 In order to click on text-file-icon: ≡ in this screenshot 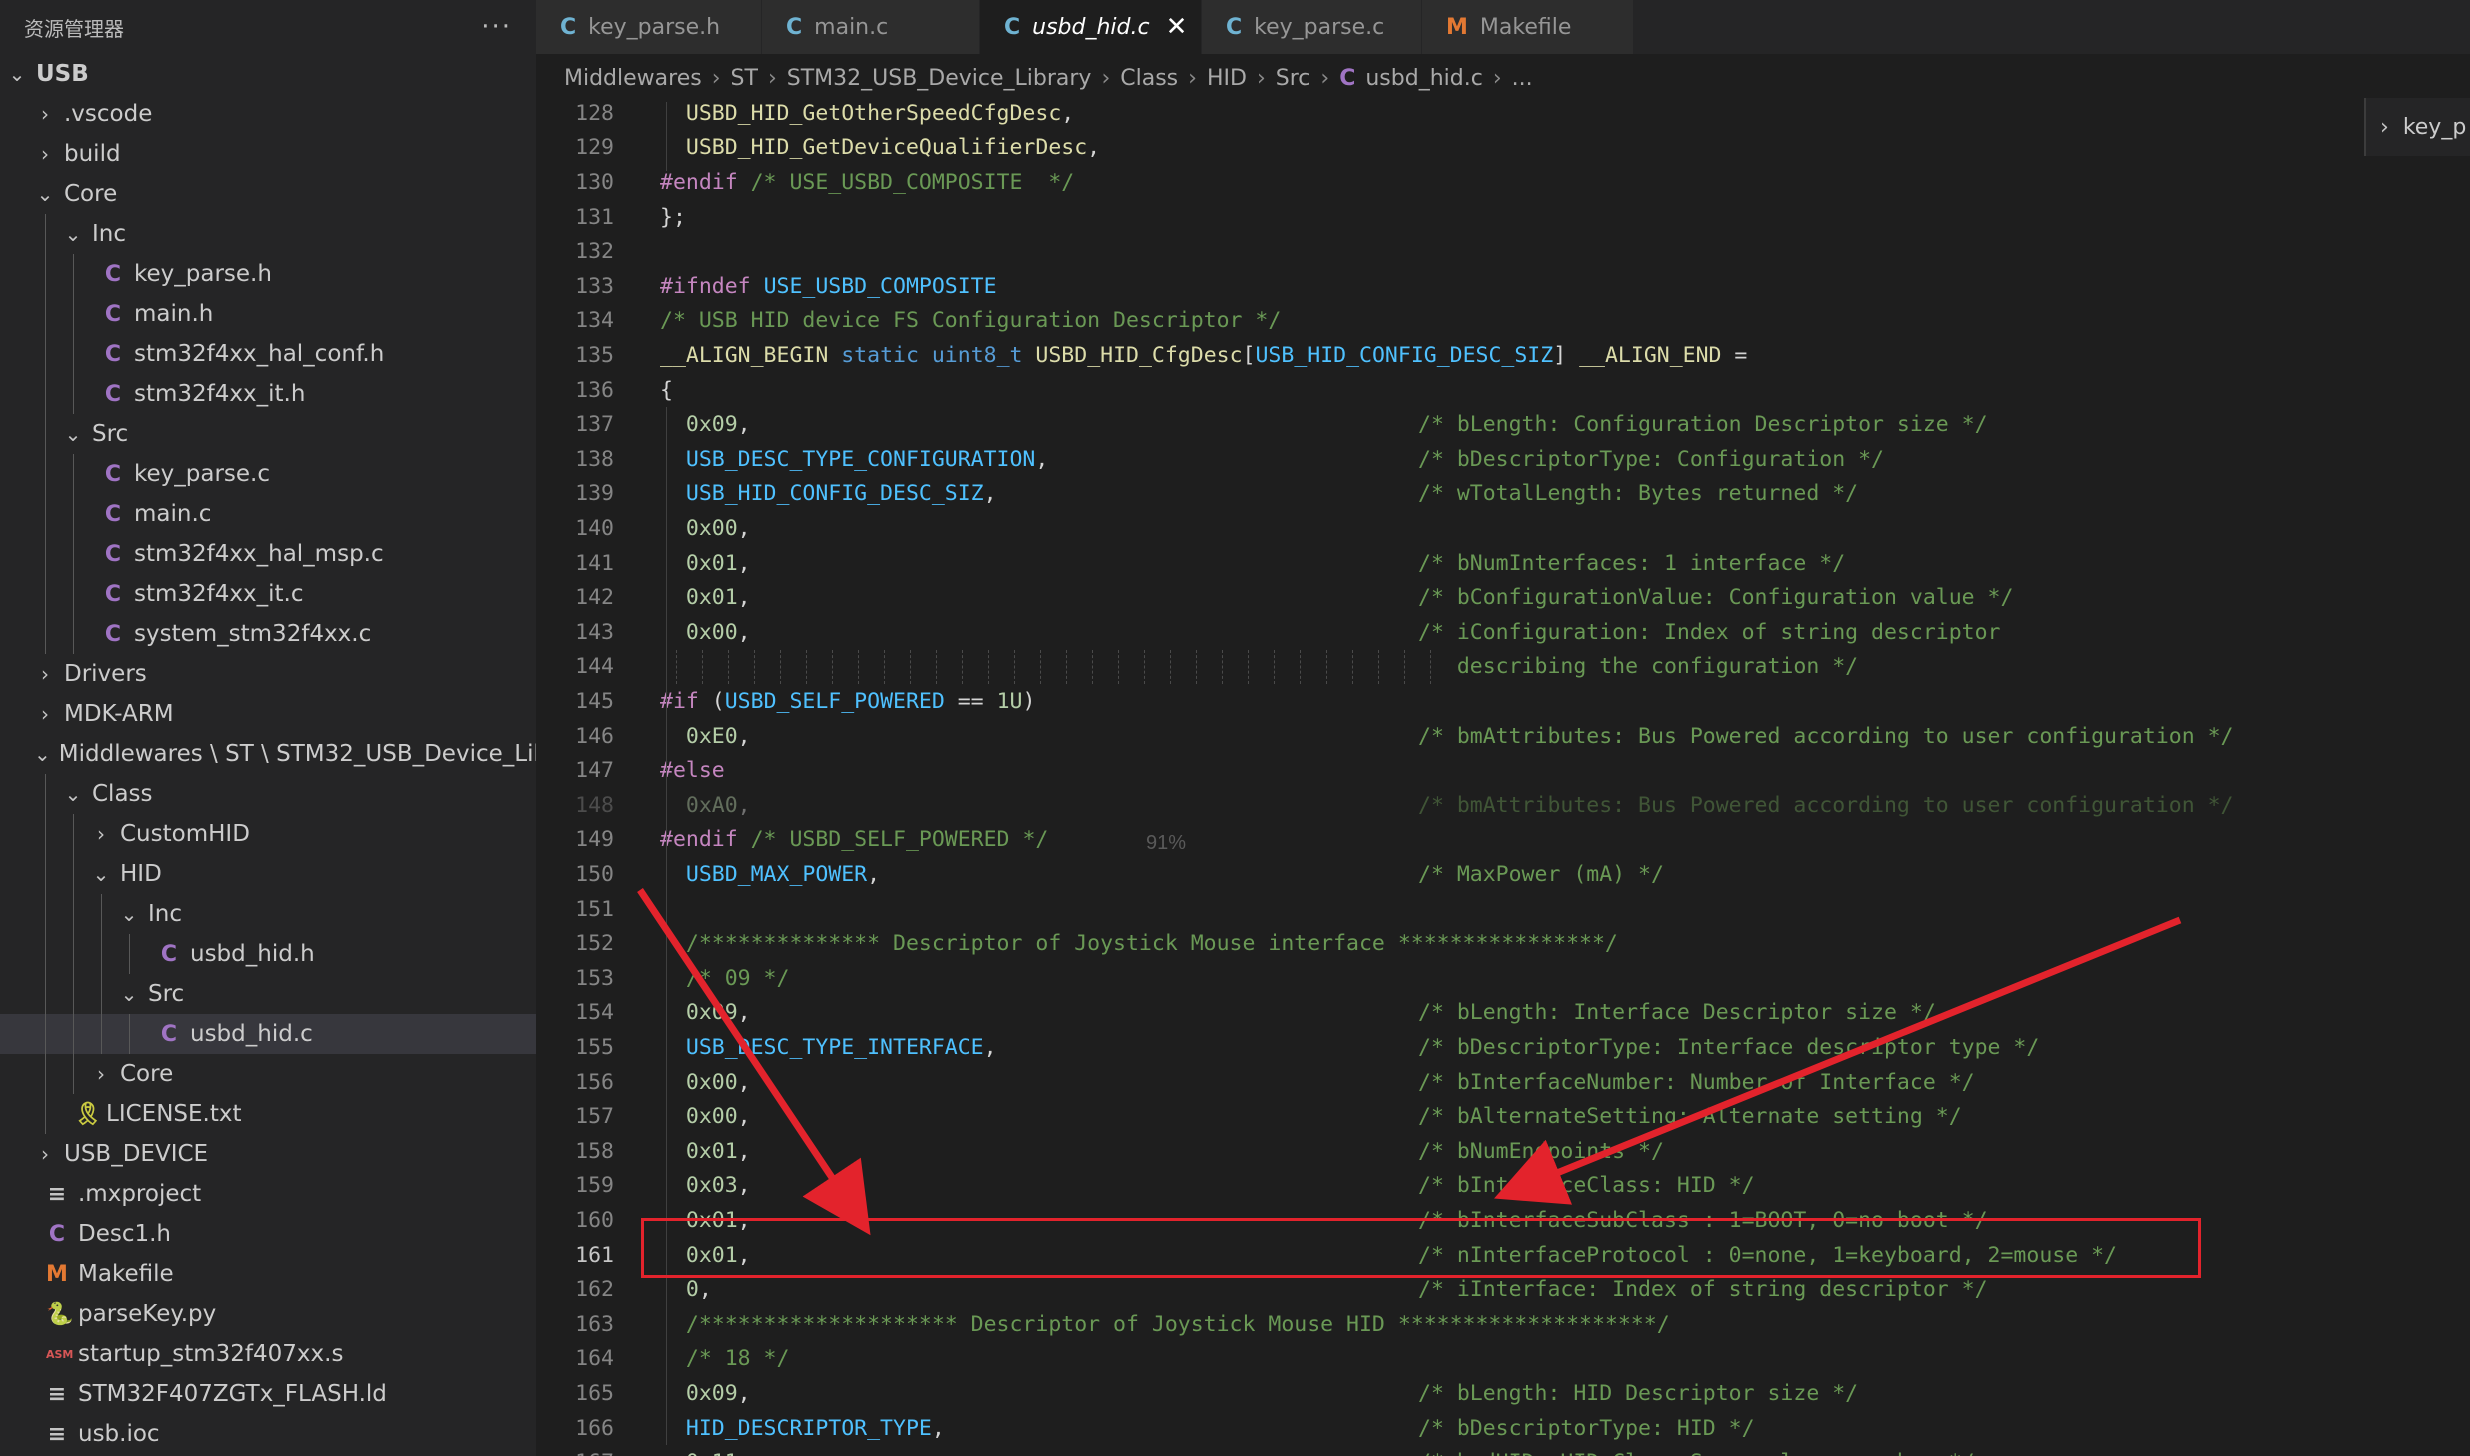, I will do `click(57, 1434)`.